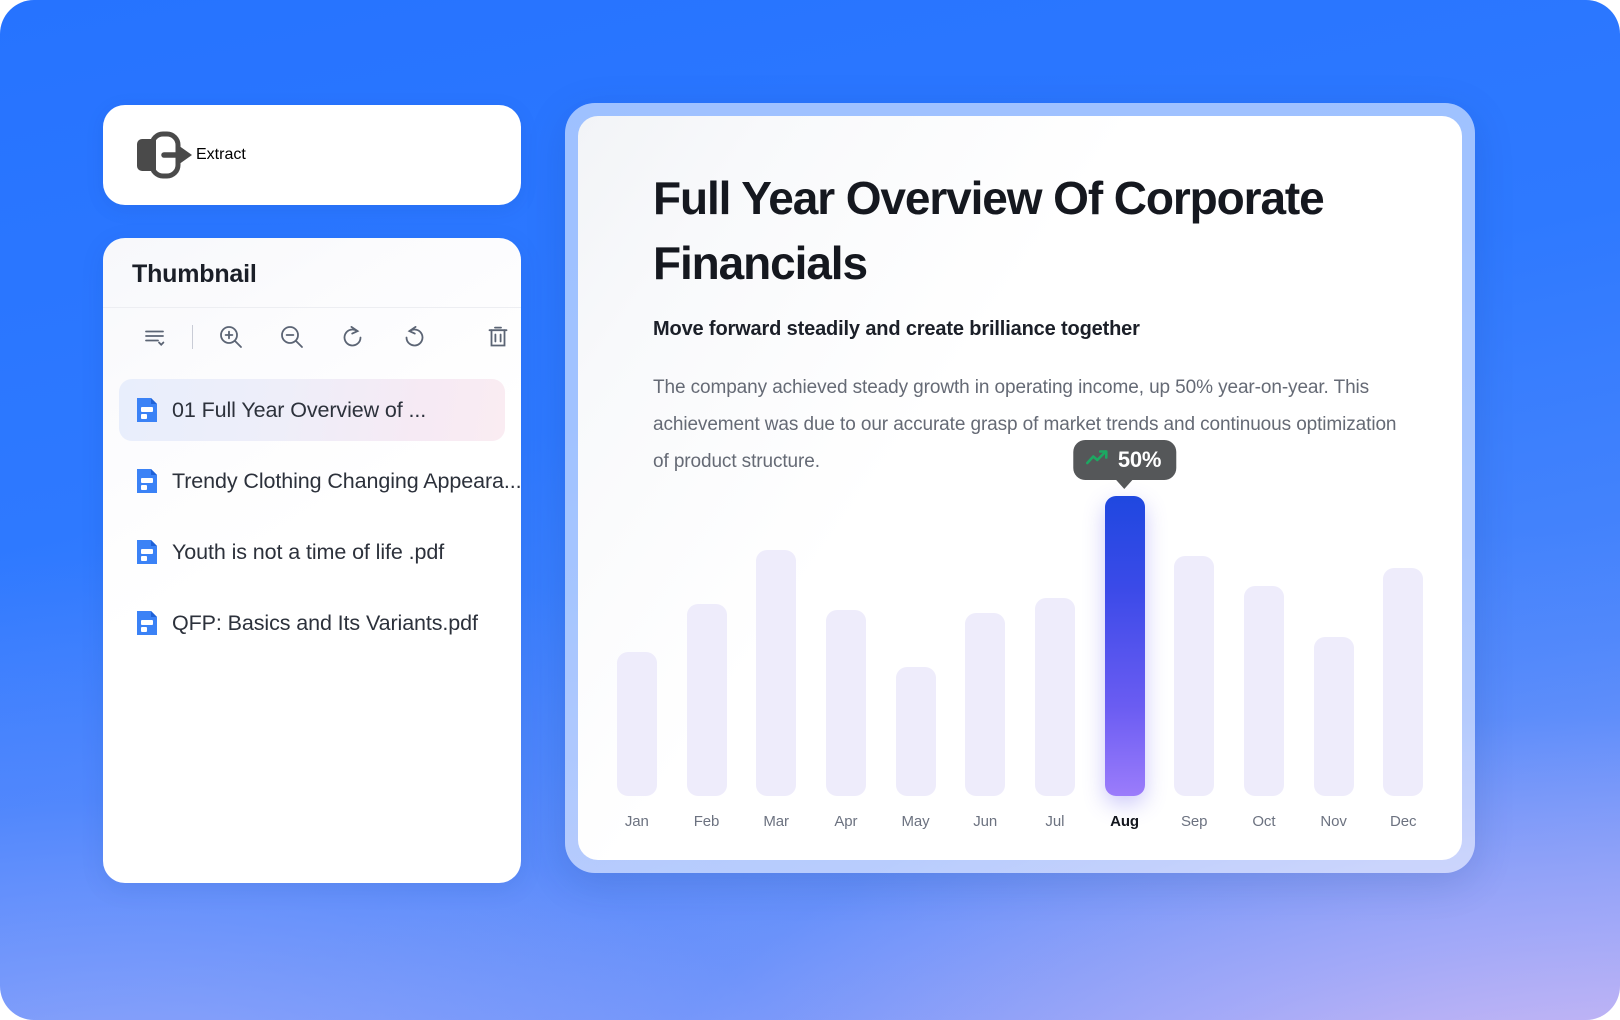 Image resolution: width=1620 pixels, height=1020 pixels. What do you see at coordinates (308, 551) in the screenshot?
I see `list-item-label: Youth is not a time of life .pdf` at bounding box center [308, 551].